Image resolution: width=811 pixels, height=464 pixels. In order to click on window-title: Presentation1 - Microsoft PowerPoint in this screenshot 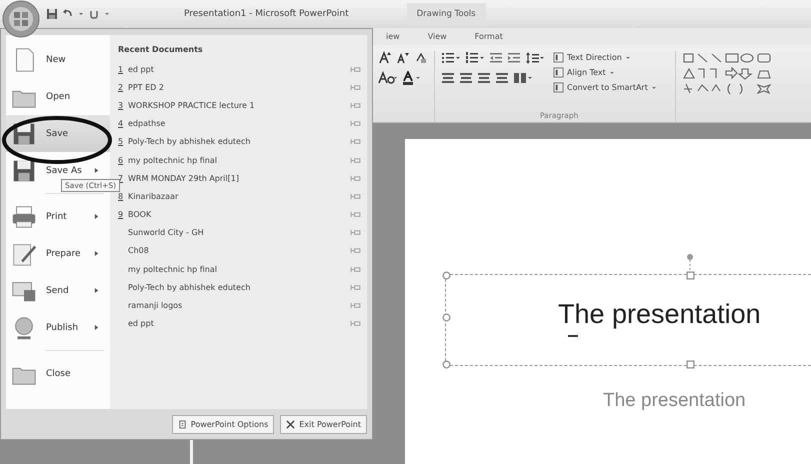, I will do `click(266, 14)`.